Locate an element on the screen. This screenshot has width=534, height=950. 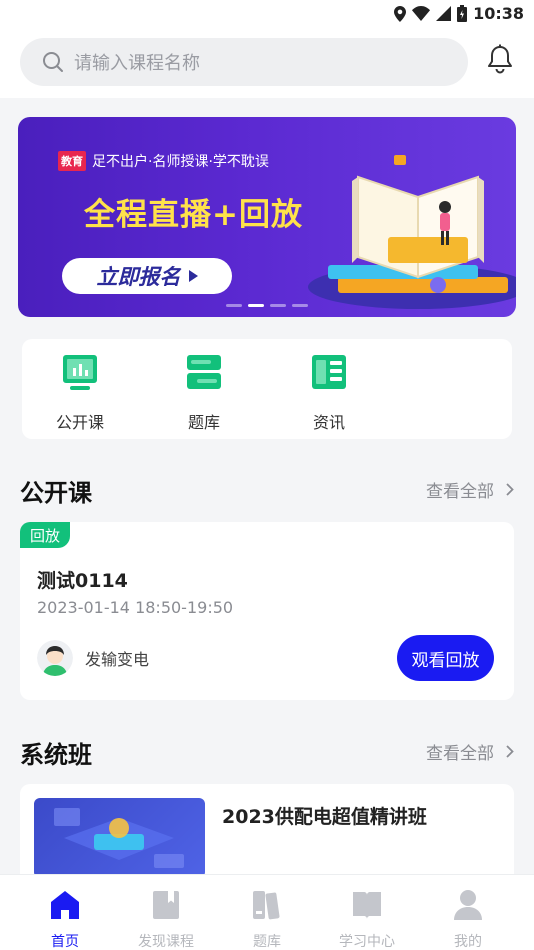
tab-mine: 我的 is located at coordinates (468, 919).